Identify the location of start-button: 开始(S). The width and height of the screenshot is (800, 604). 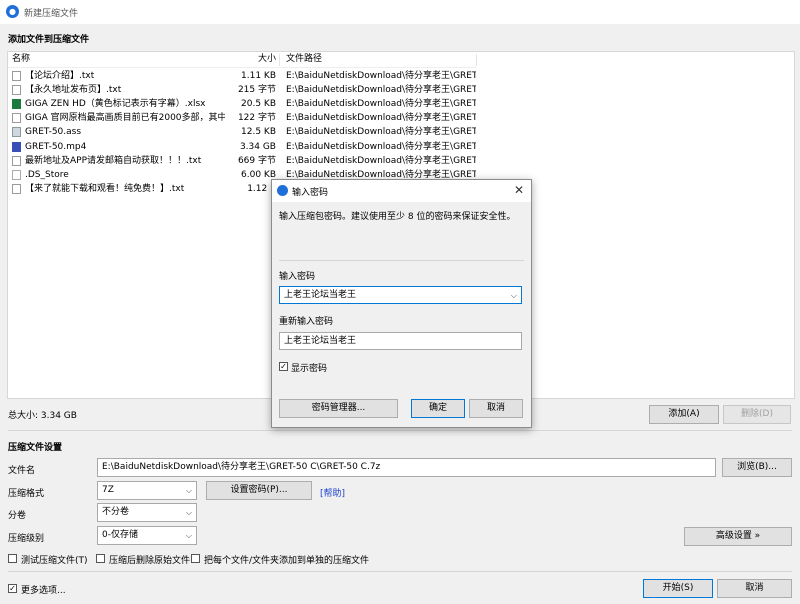
(678, 588).